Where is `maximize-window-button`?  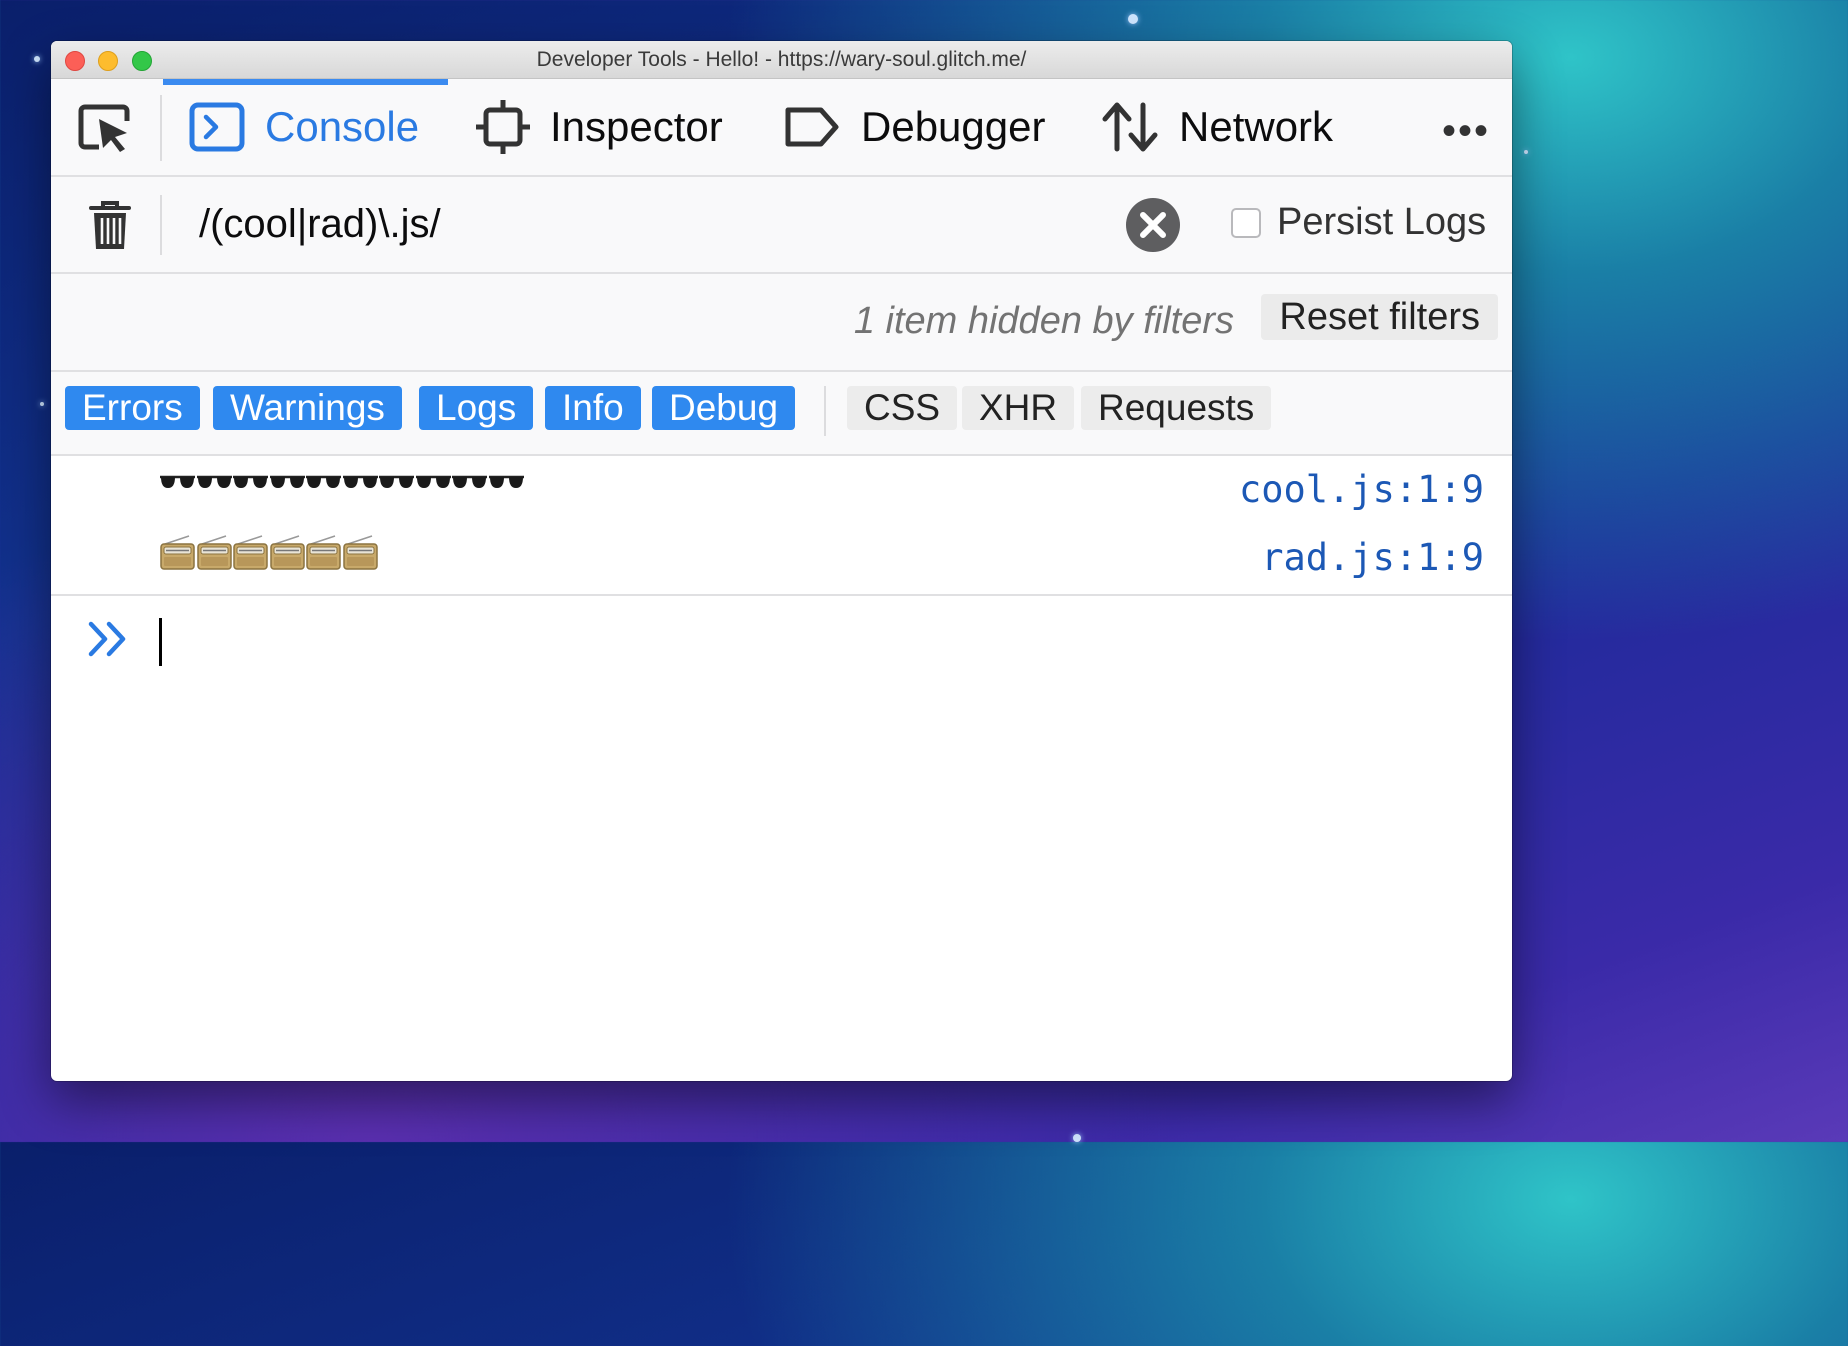 maximize-window-button is located at coordinates (142, 61).